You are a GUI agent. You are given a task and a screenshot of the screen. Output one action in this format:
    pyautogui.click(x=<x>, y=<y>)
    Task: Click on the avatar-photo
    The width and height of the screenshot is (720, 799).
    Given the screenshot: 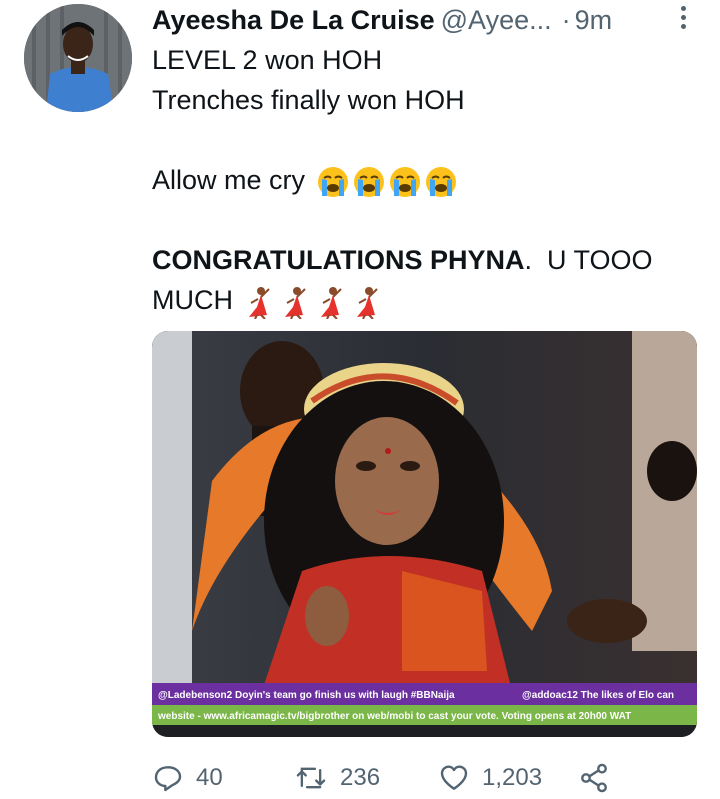 What is the action you would take?
    pyautogui.click(x=78, y=58)
    